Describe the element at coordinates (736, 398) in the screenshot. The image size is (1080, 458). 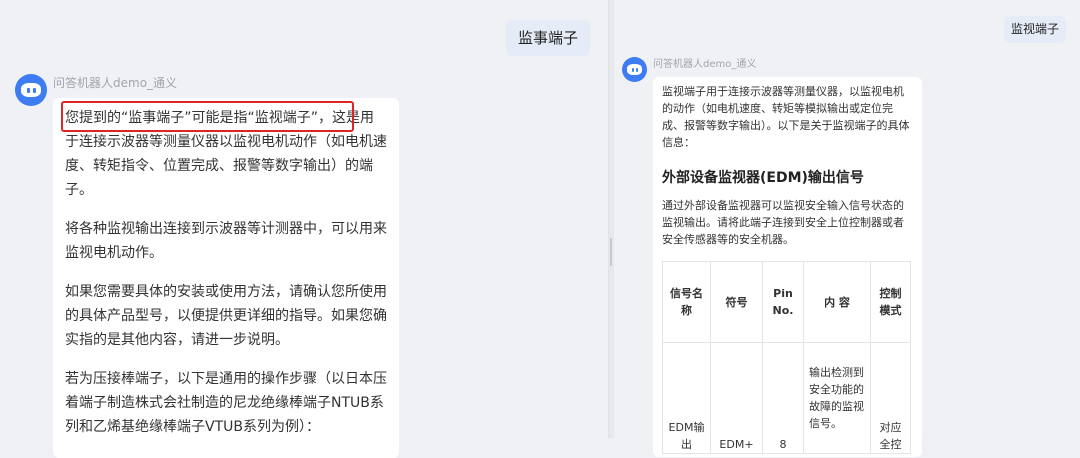
I see `table-cell: EDM+` at that location.